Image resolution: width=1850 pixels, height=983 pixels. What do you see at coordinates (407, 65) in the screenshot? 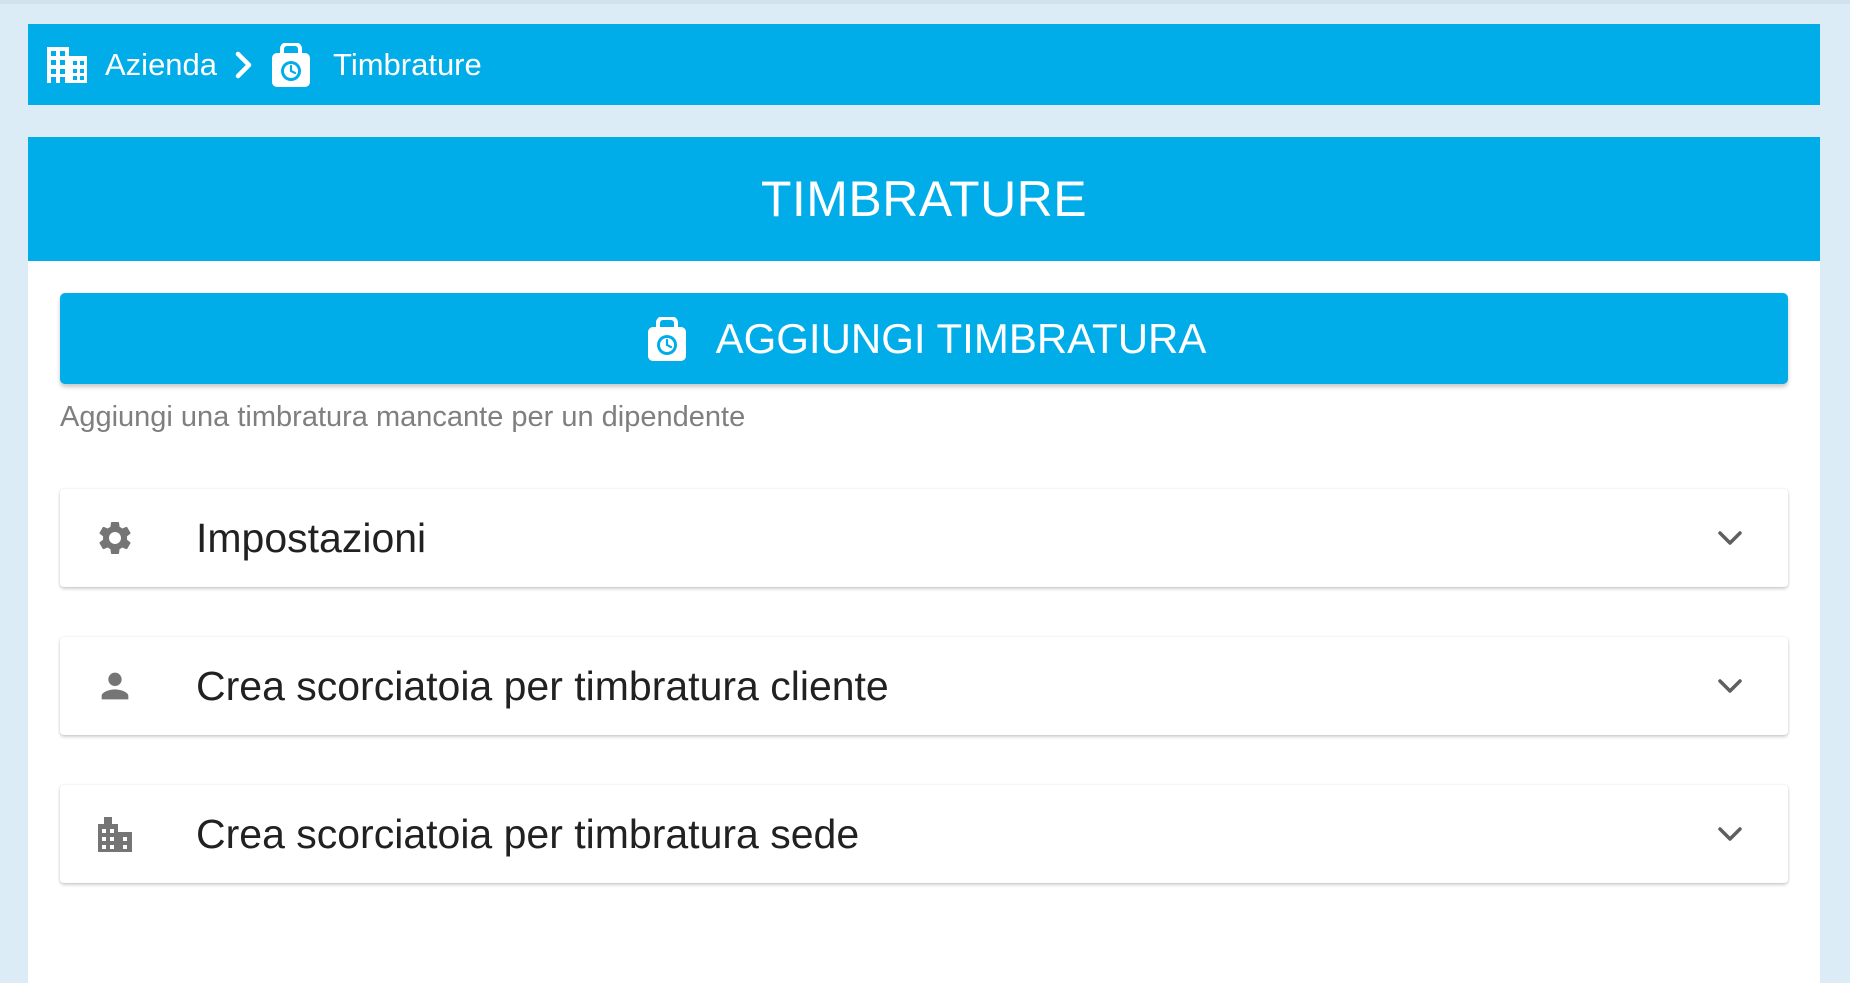
I see `breadcrumb-label-timbrature: Timbrature` at bounding box center [407, 65].